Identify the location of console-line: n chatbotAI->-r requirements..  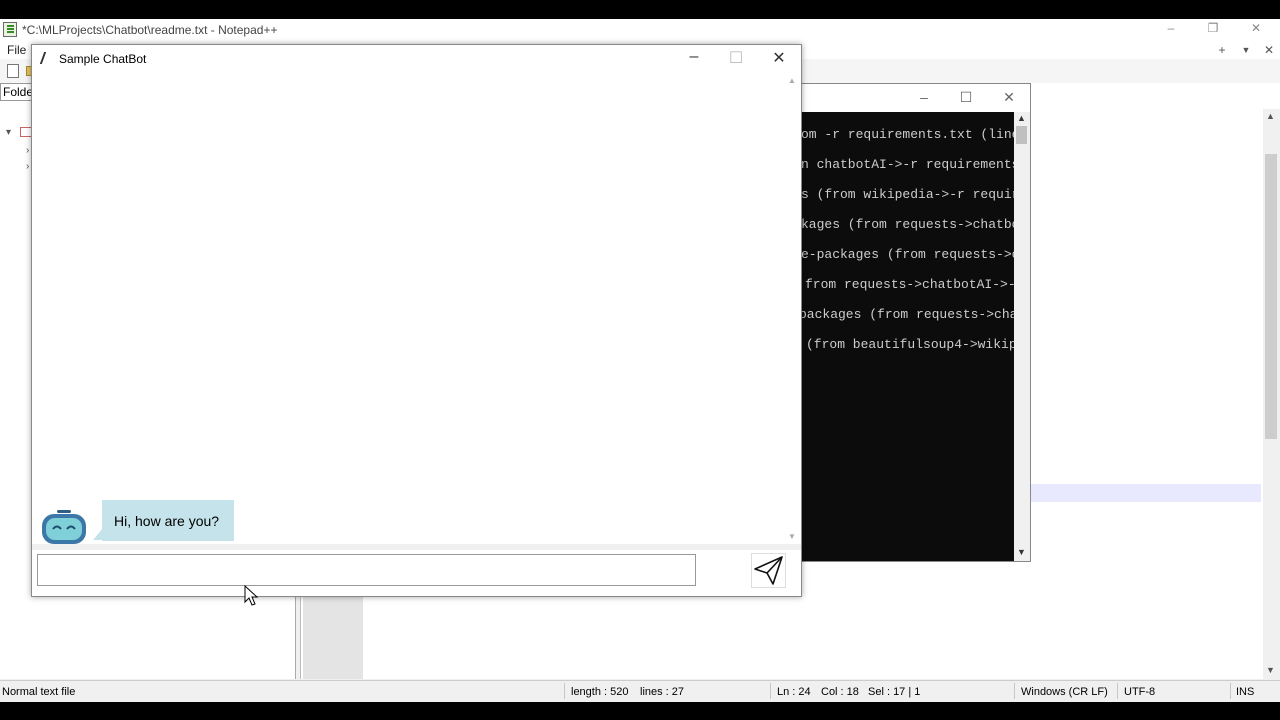
(907, 164).